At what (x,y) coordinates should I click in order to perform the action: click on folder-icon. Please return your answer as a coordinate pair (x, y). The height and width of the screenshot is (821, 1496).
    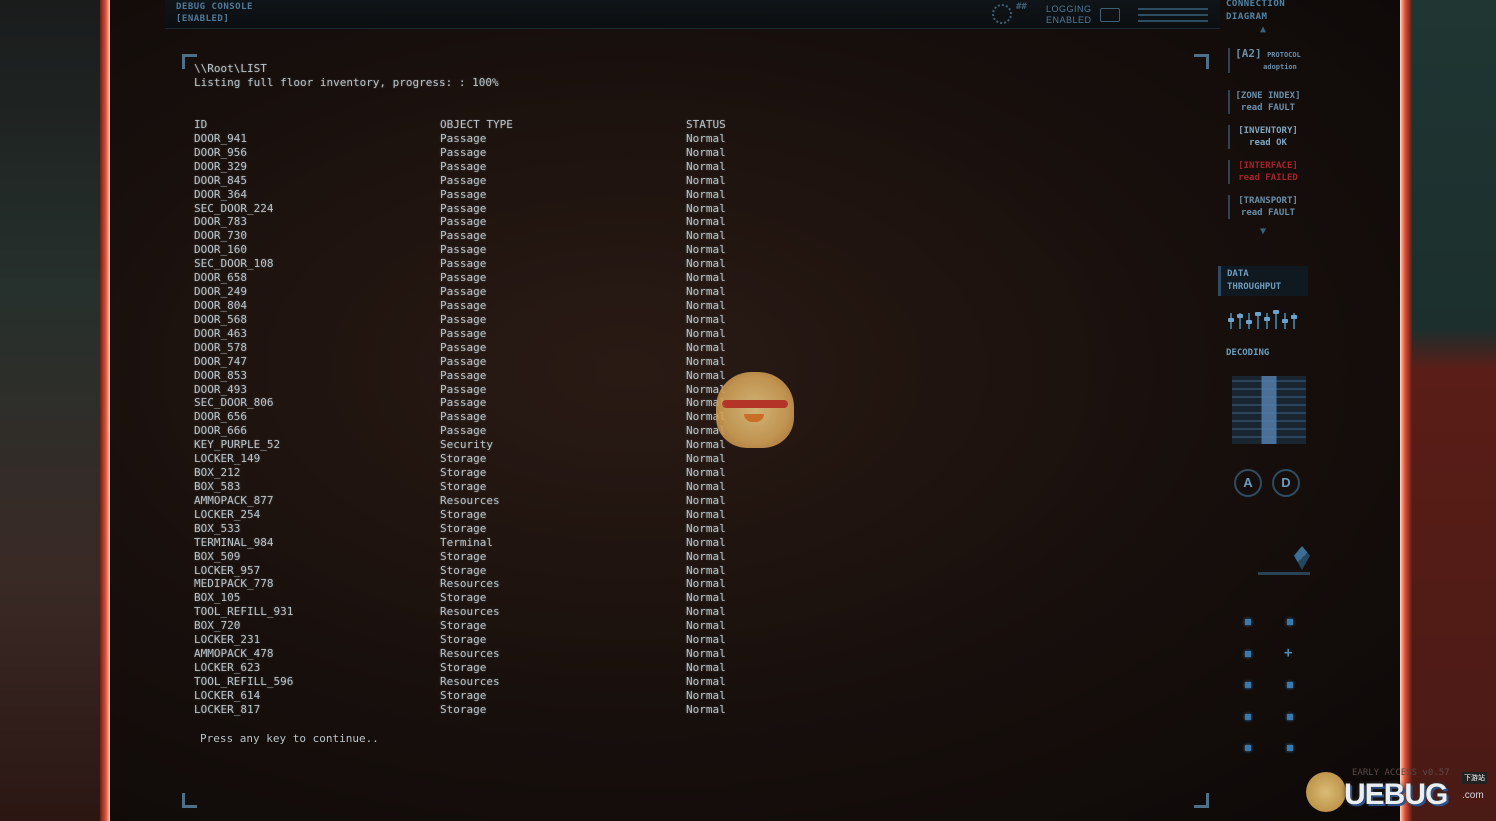
    Looking at the image, I should click on (1110, 15).